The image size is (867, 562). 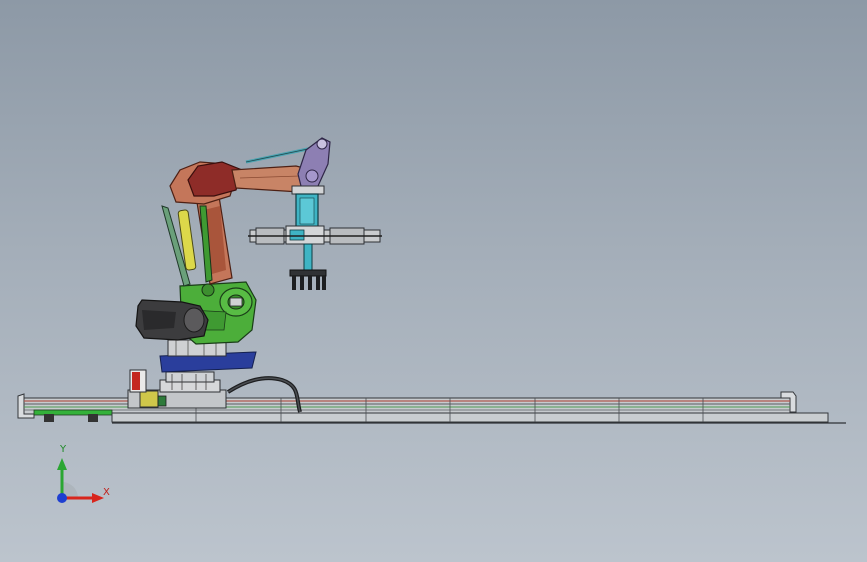 I want to click on x-axis-label: X, so click(x=106, y=492).